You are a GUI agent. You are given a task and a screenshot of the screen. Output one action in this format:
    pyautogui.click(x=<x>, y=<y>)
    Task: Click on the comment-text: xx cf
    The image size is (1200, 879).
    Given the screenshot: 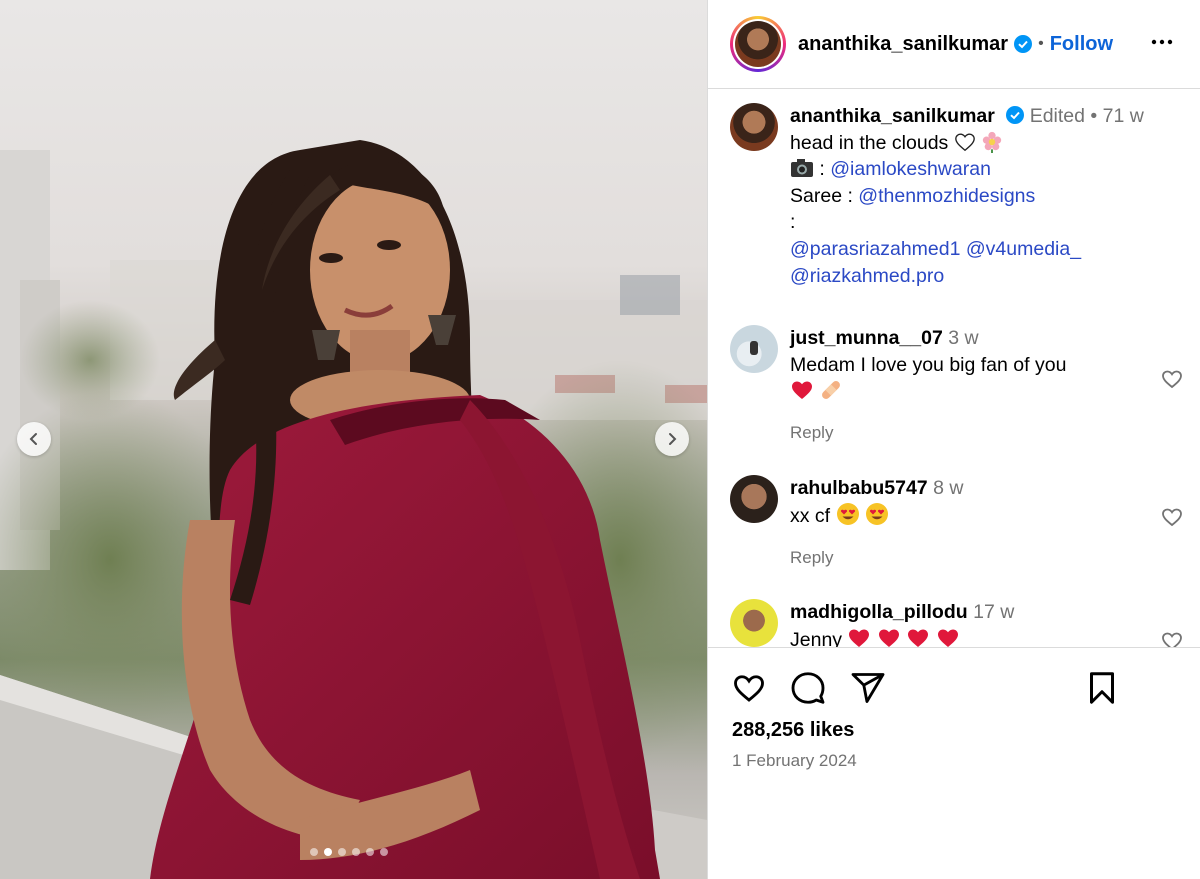 What is the action you would take?
    pyautogui.click(x=810, y=515)
    